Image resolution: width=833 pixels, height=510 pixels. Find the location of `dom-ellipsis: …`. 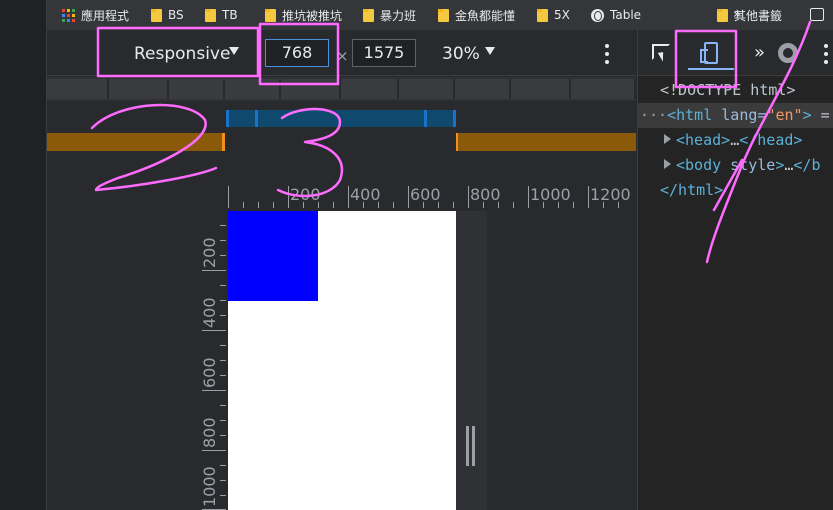

dom-ellipsis: … is located at coordinates (734, 140).